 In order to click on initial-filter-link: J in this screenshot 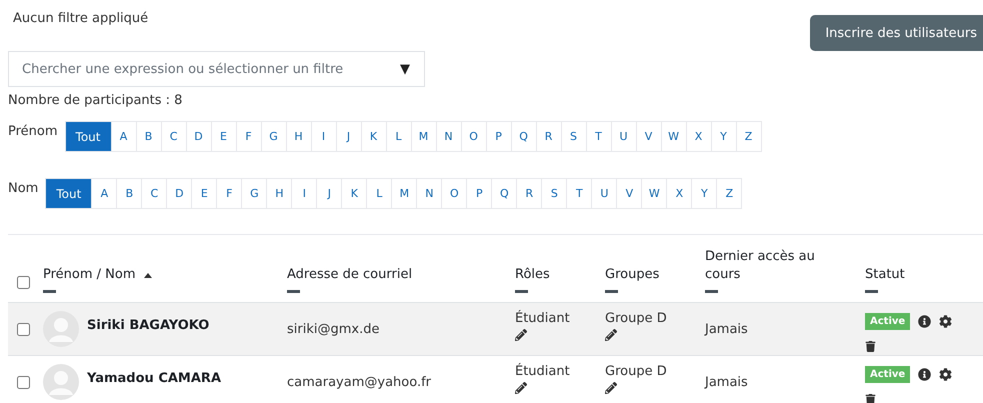, I will do `click(349, 136)`.